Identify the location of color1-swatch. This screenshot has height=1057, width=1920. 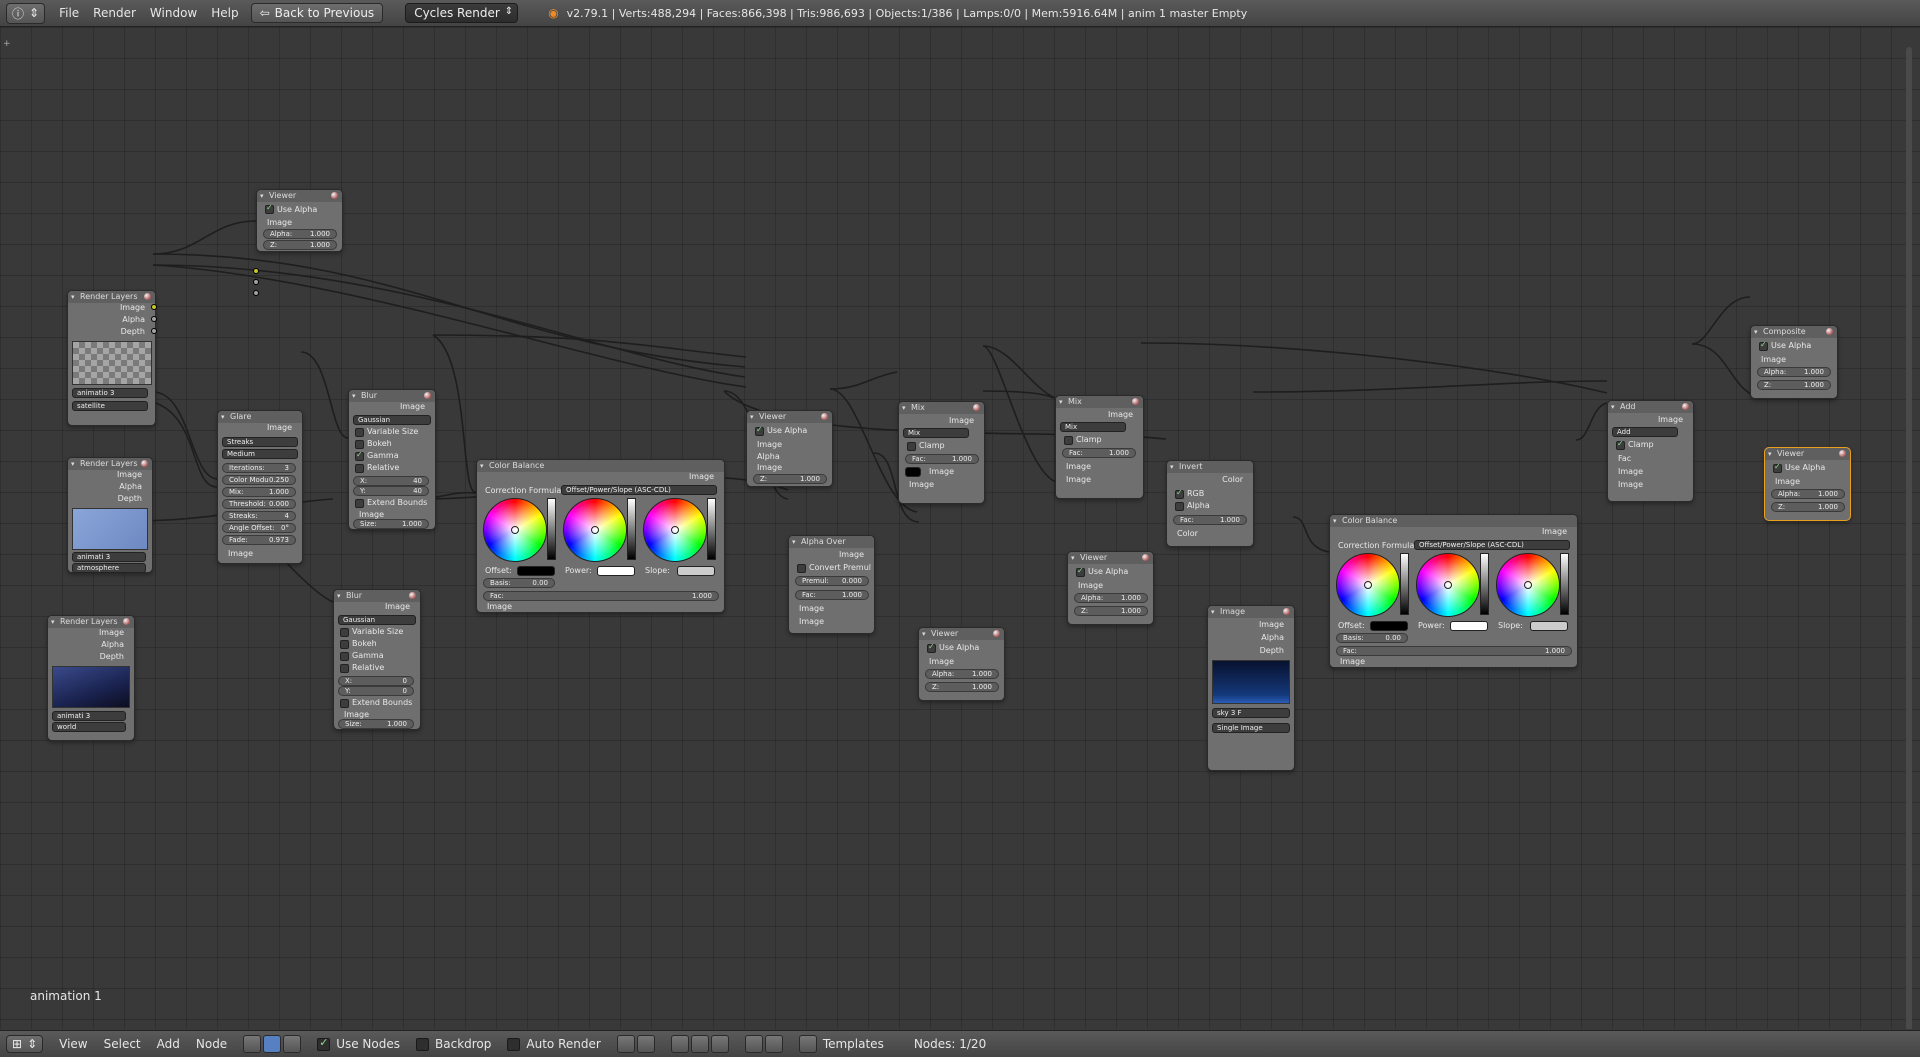
(913, 472).